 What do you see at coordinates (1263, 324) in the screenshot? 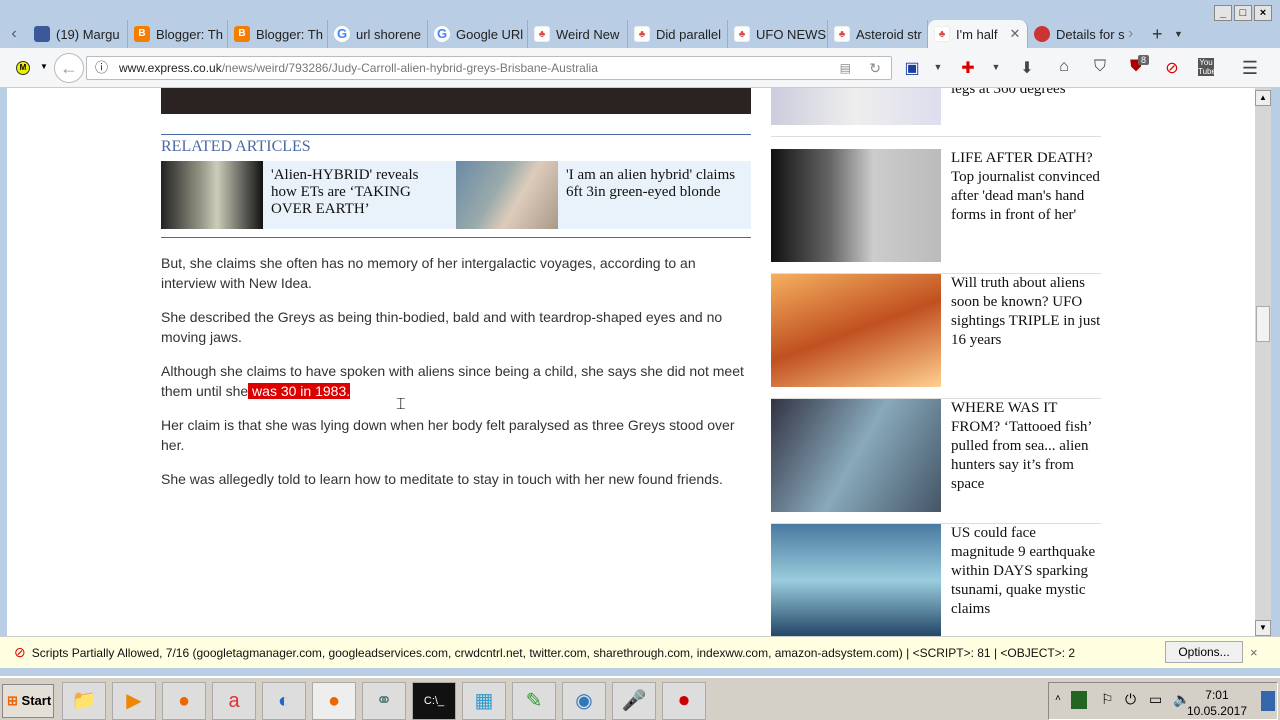
I see `scroll-thumb` at bounding box center [1263, 324].